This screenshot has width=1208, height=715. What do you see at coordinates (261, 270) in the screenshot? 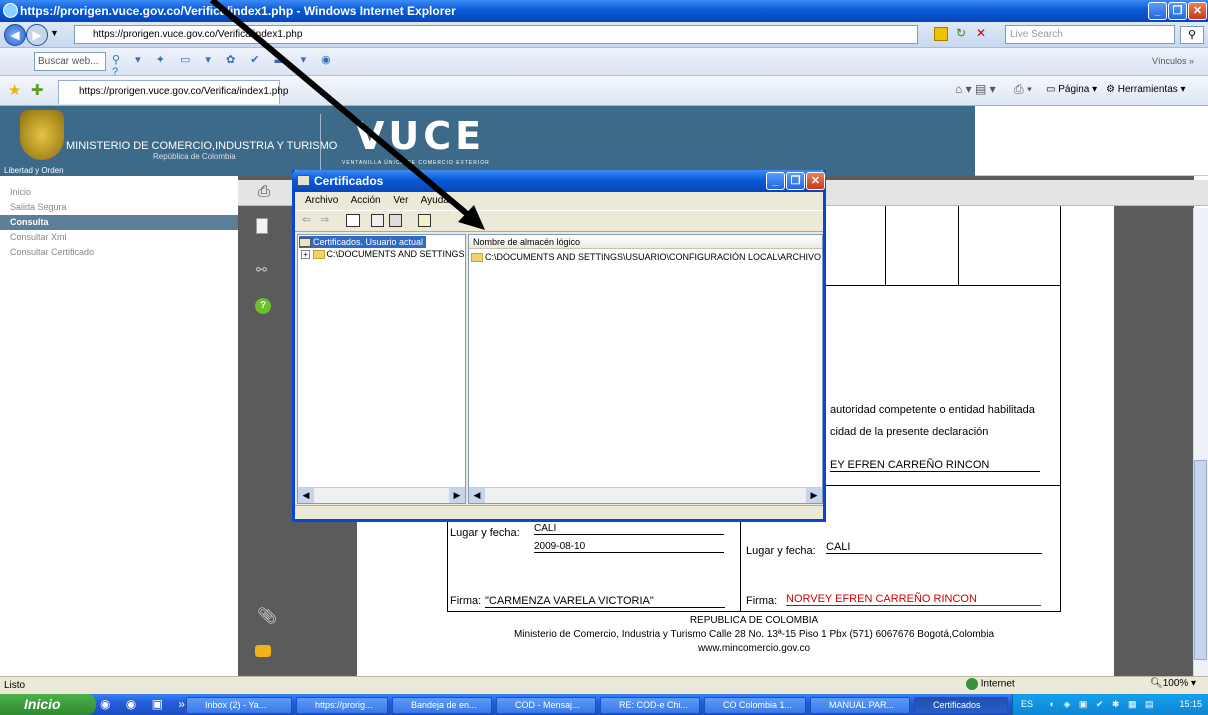
I see `search-binoculars-icon: ⚯` at bounding box center [261, 270].